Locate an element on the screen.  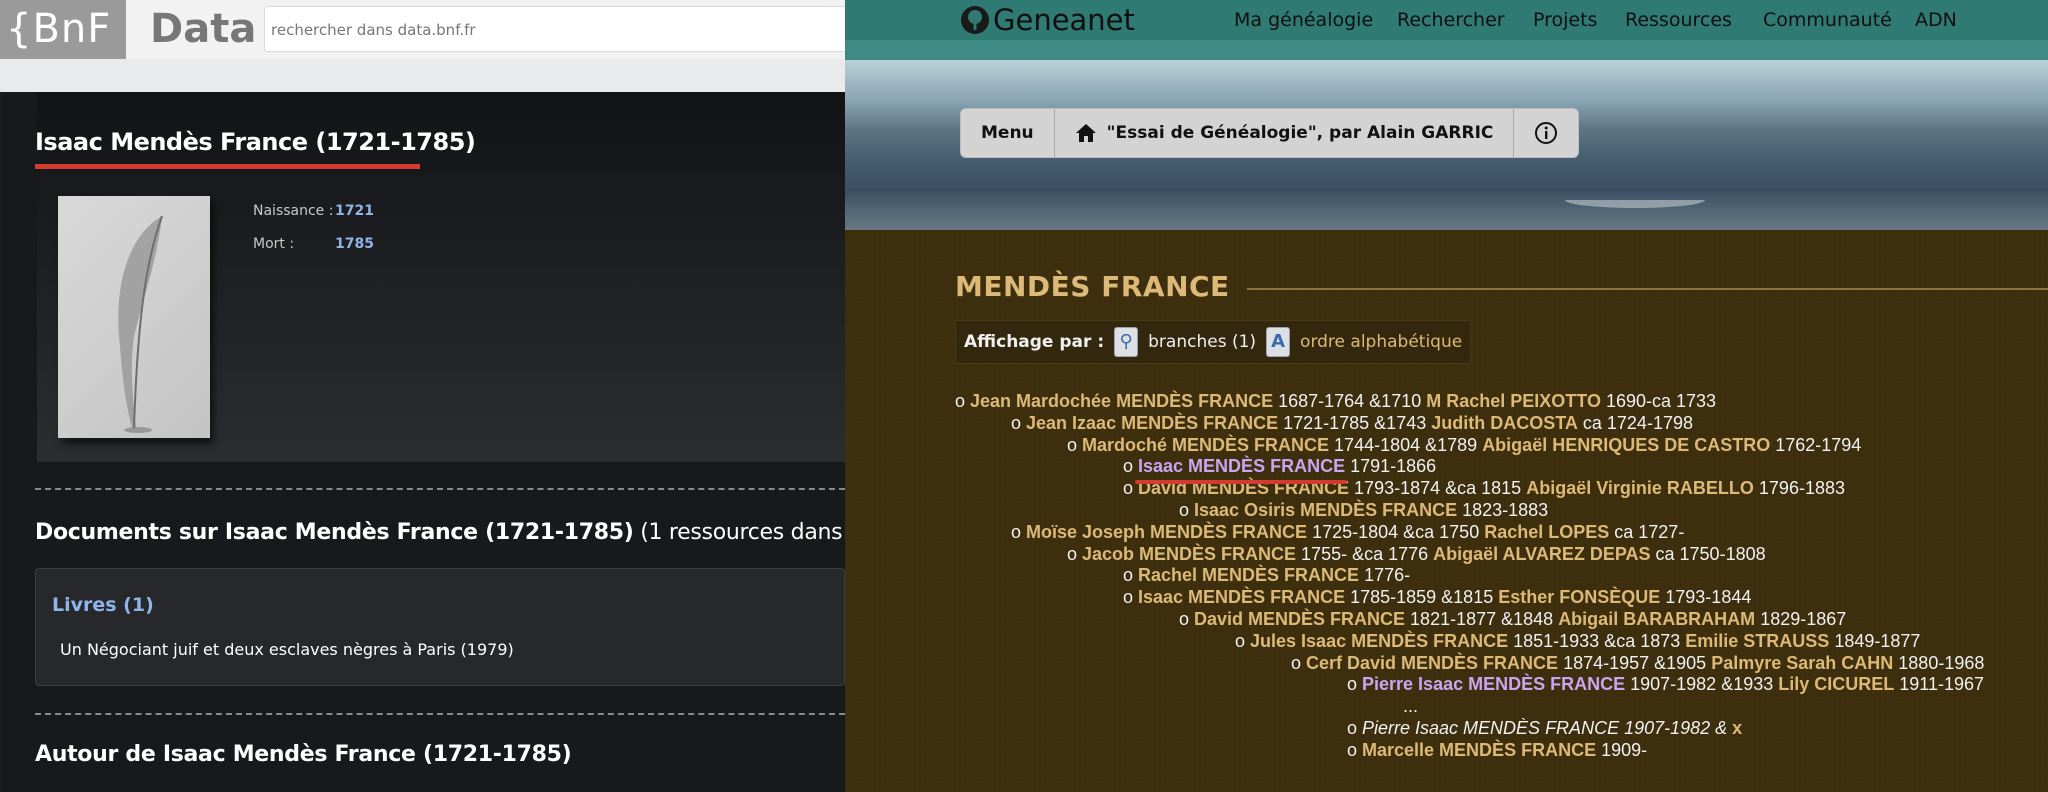
person-link: Rachel LOPES is located at coordinates (1546, 532).